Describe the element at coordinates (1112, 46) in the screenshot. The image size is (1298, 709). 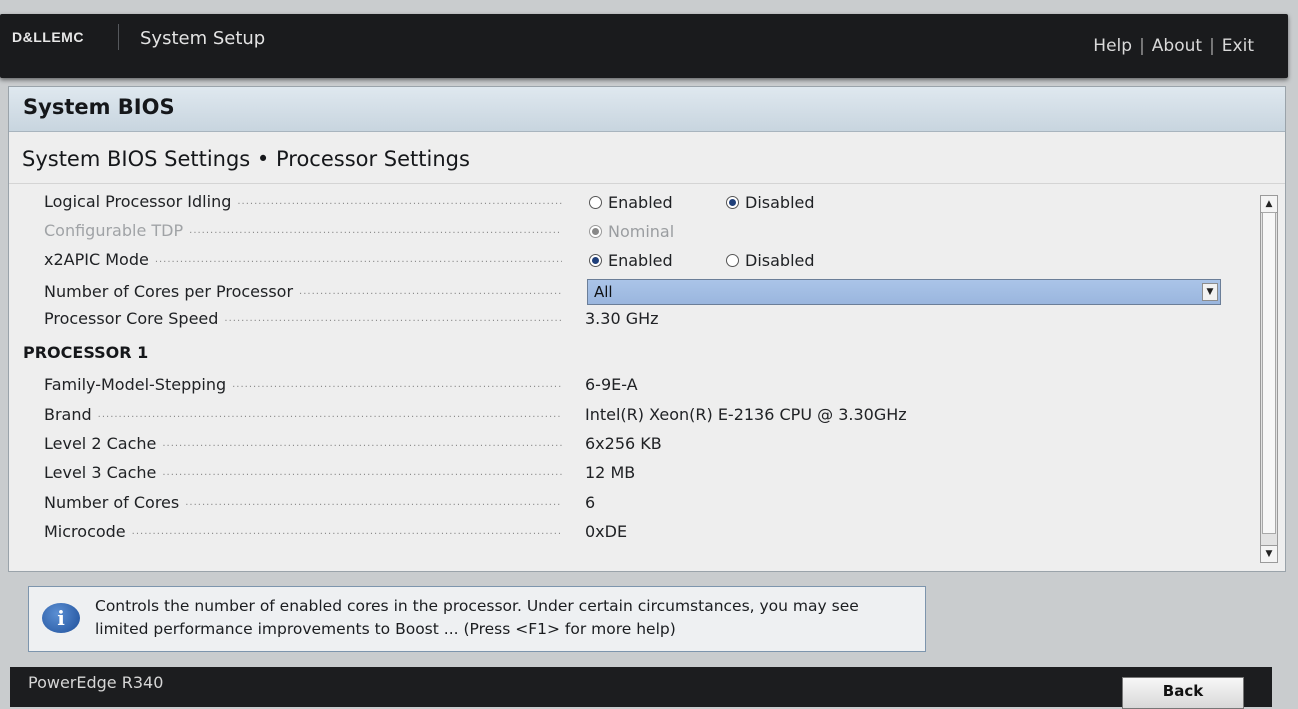
I see `help-link: Help` at that location.